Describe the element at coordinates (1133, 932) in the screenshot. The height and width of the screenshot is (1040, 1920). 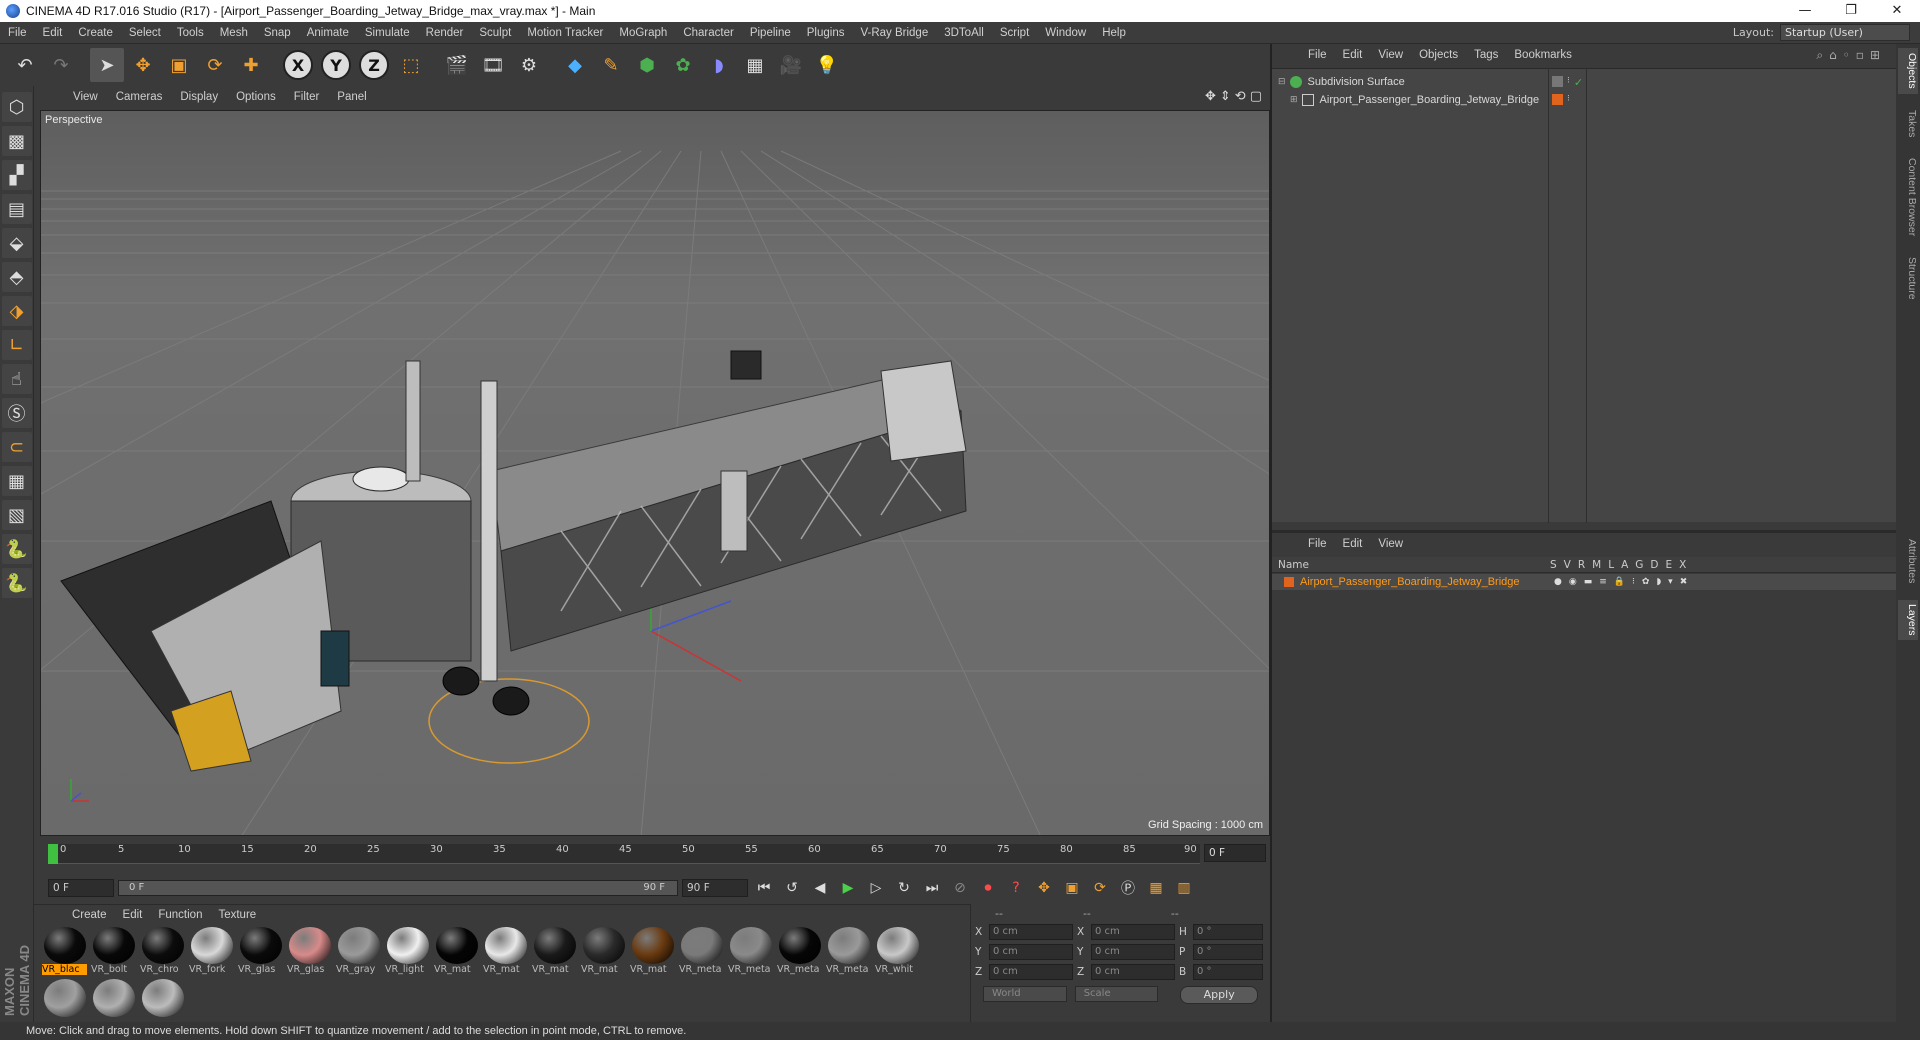
I see `size-x-field: 0 cm` at that location.